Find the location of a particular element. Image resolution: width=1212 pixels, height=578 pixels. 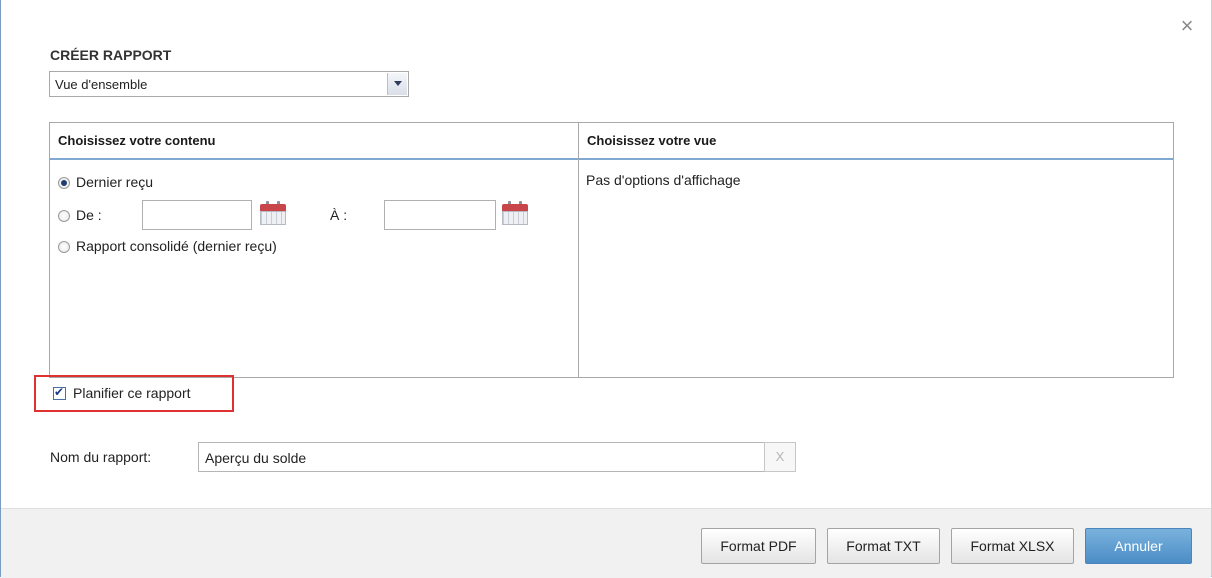

radio-latest is located at coordinates (64, 183).